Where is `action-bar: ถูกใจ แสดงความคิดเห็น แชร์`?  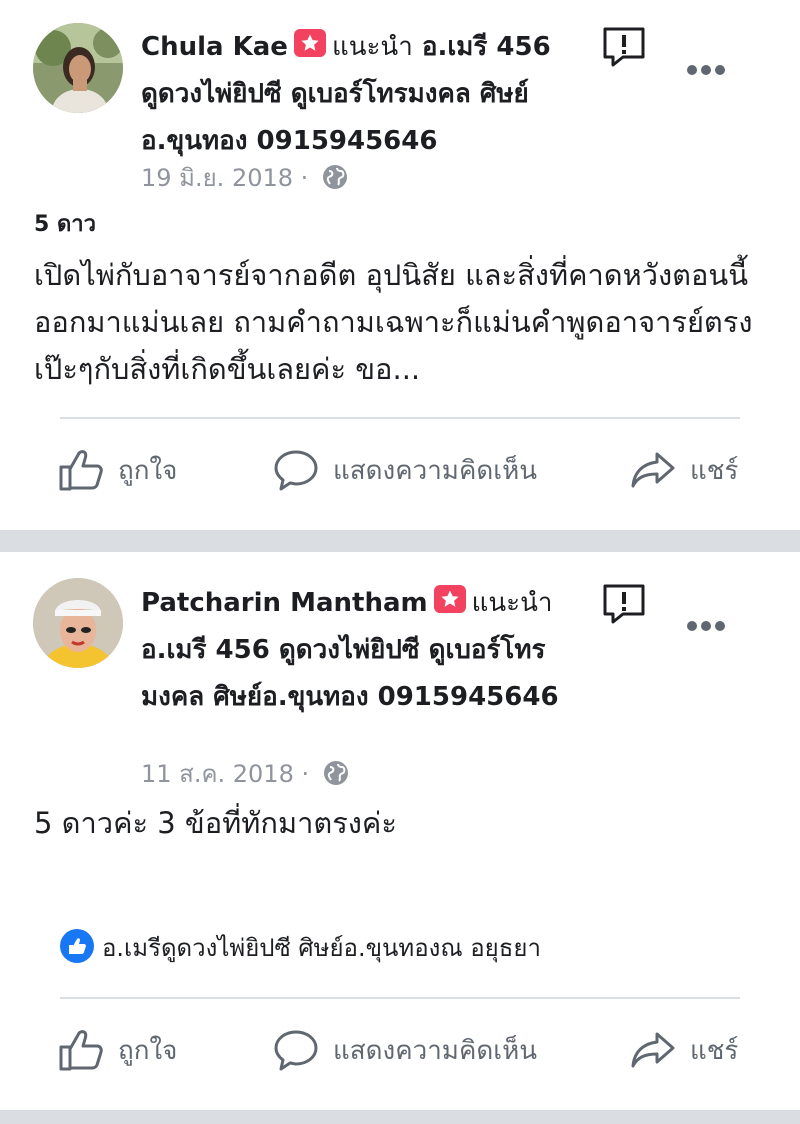 action-bar: ถูกใจ แสดงความคิดเห็น แชร์ is located at coordinates (400, 1050).